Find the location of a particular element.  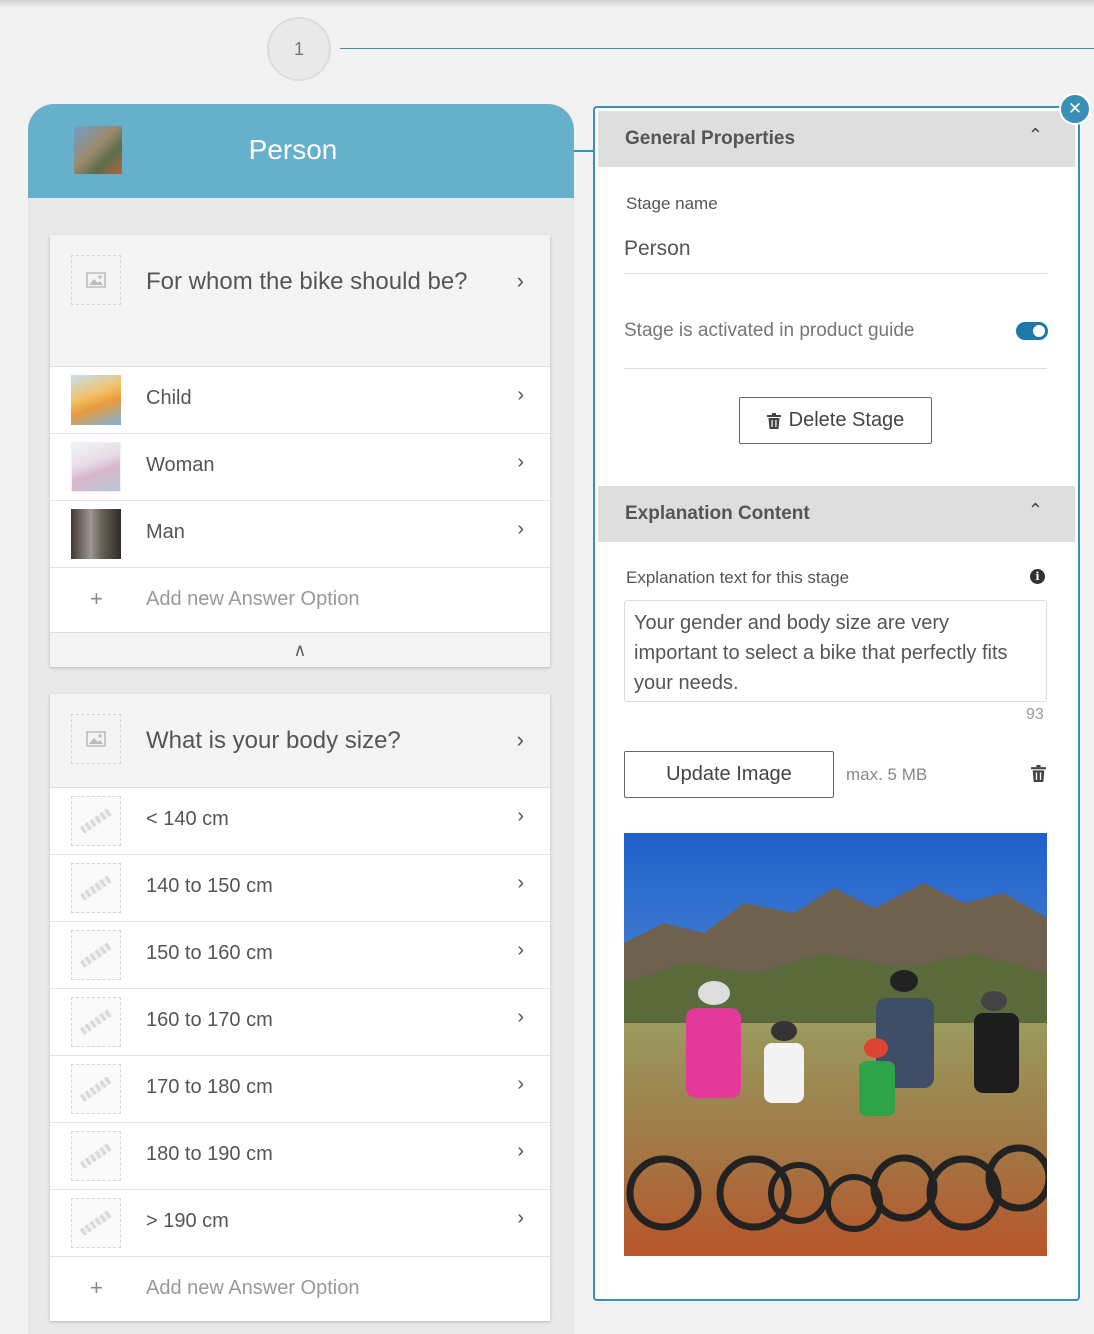

update-image-button: Update Image is located at coordinates (729, 774).